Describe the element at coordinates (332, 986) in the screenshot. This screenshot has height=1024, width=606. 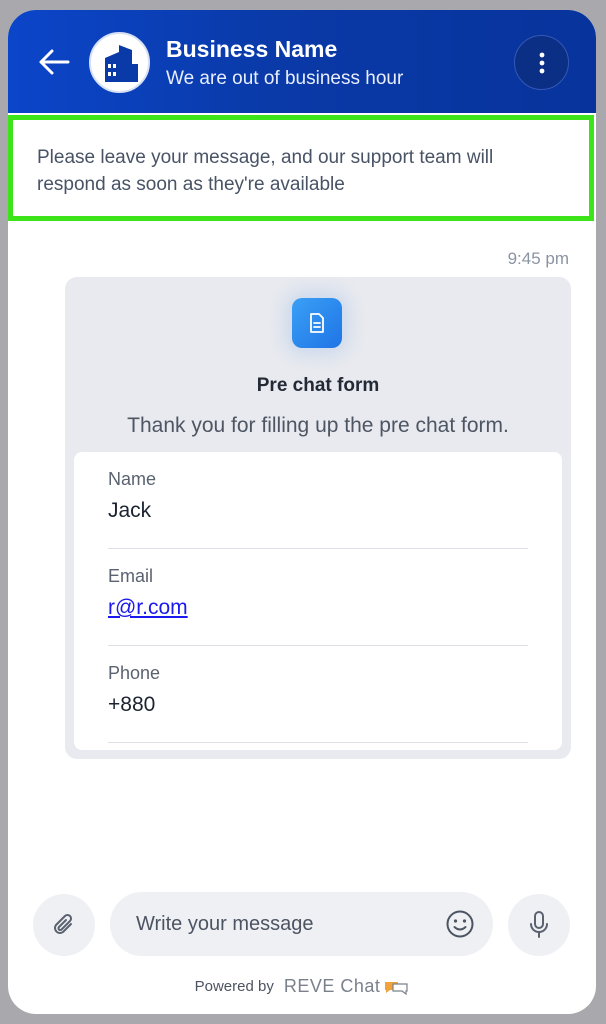
I see `brand-link: REVE Chat` at that location.